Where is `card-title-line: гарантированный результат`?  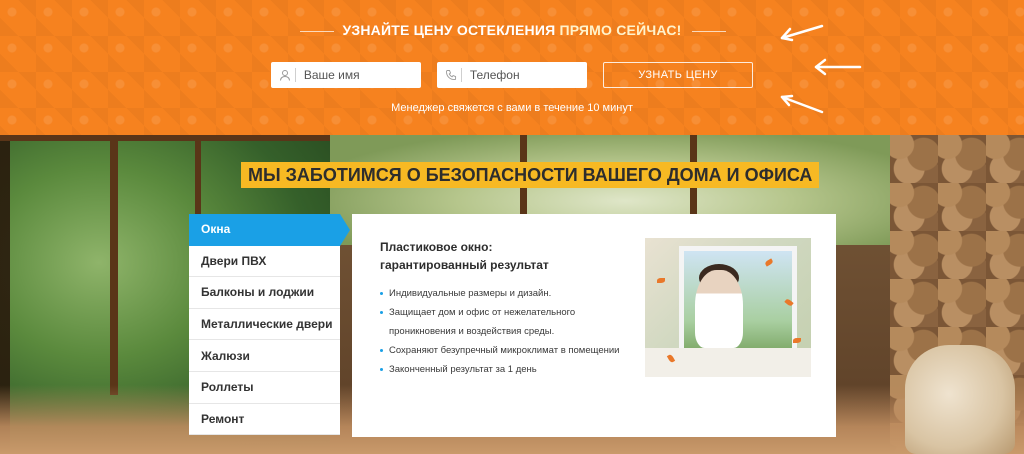
card-title-line: гарантированный результат is located at coordinates (464, 265).